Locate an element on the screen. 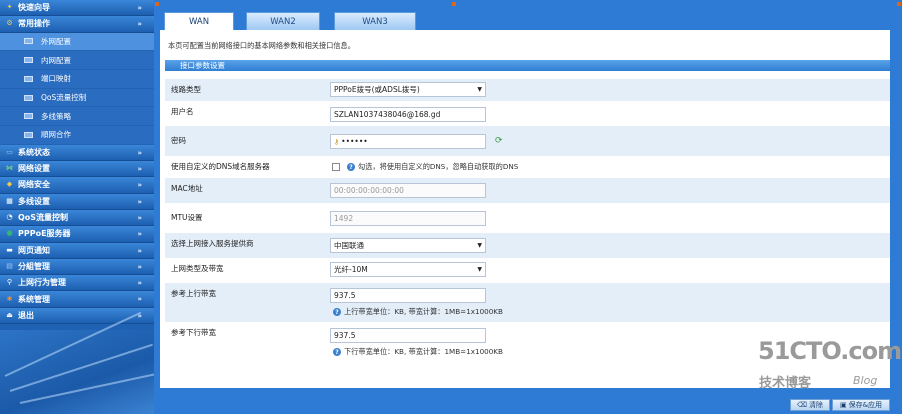  behavior-icon: ⚲ is located at coordinates (9, 282).